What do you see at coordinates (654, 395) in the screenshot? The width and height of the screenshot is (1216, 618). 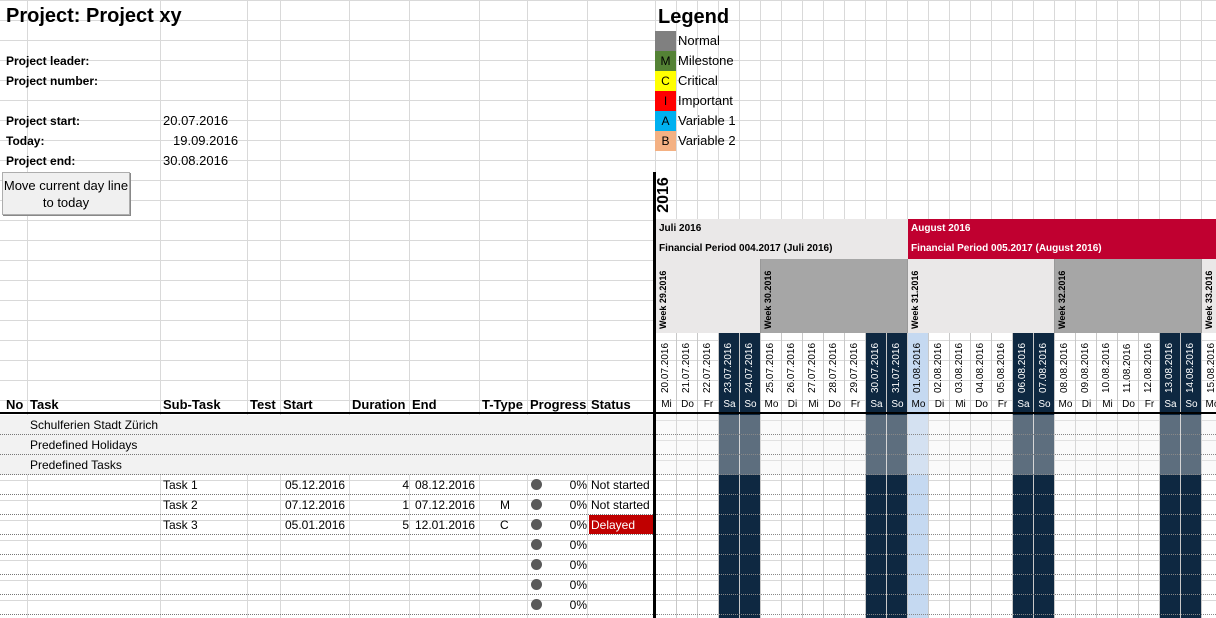 I see `table-timeline-divider` at bounding box center [654, 395].